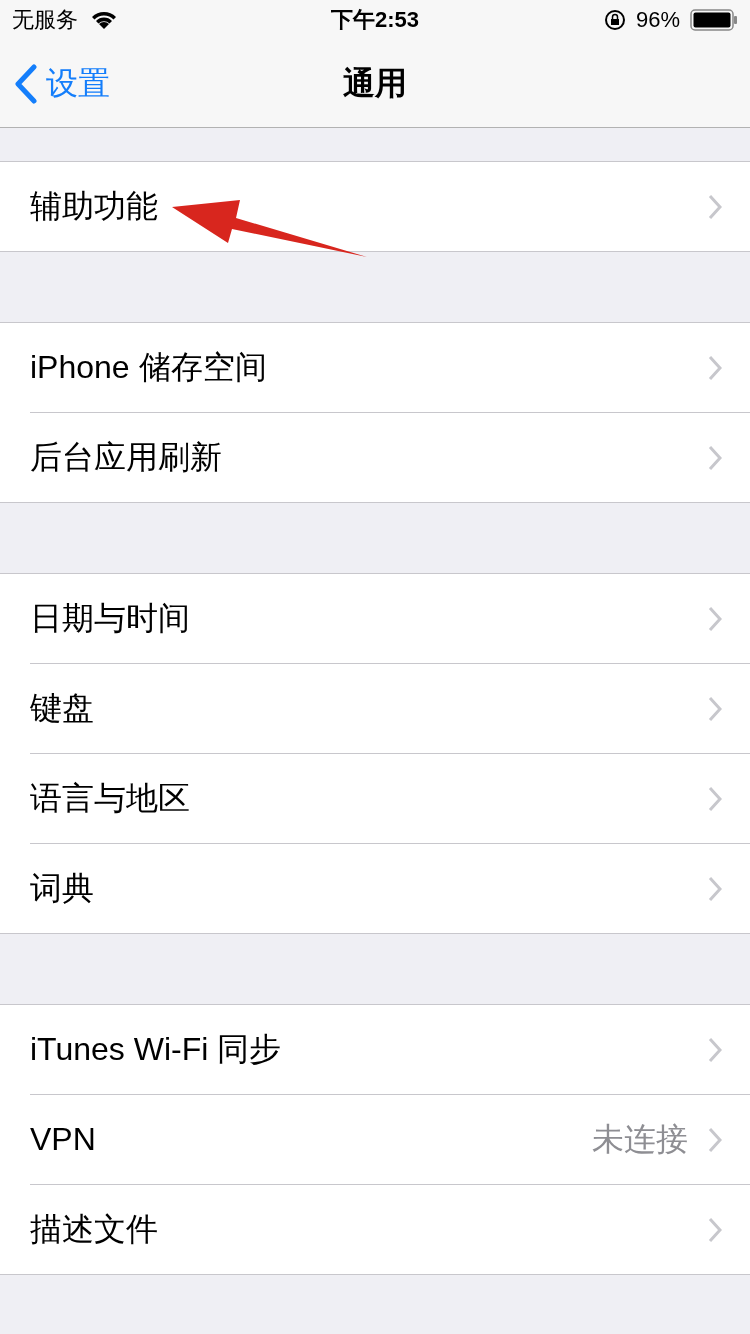  Describe the element at coordinates (374, 20) in the screenshot. I see `clock-text: 下午2:53` at that location.